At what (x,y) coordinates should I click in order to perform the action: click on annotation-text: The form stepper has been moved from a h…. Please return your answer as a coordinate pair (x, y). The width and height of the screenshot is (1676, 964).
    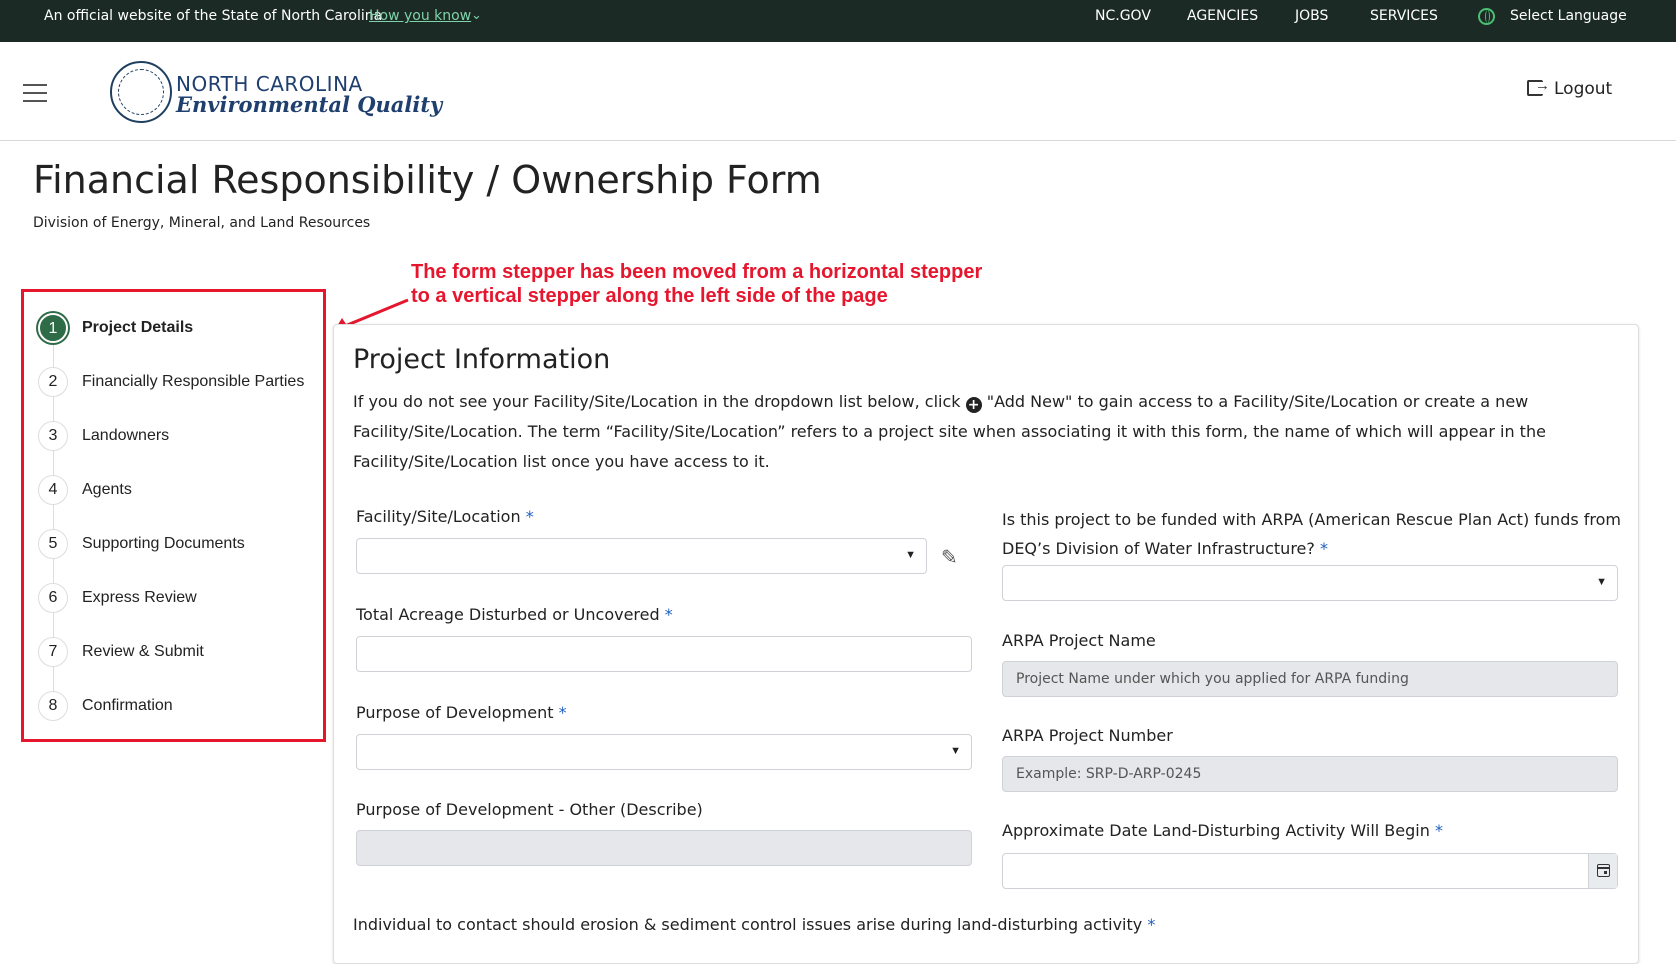
    Looking at the image, I should click on (696, 284).